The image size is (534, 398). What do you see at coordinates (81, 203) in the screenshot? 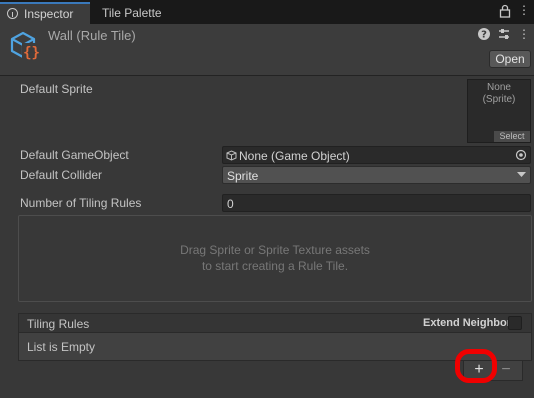
I see `tiling-rules-count-label: Number of Tiling Rules` at bounding box center [81, 203].